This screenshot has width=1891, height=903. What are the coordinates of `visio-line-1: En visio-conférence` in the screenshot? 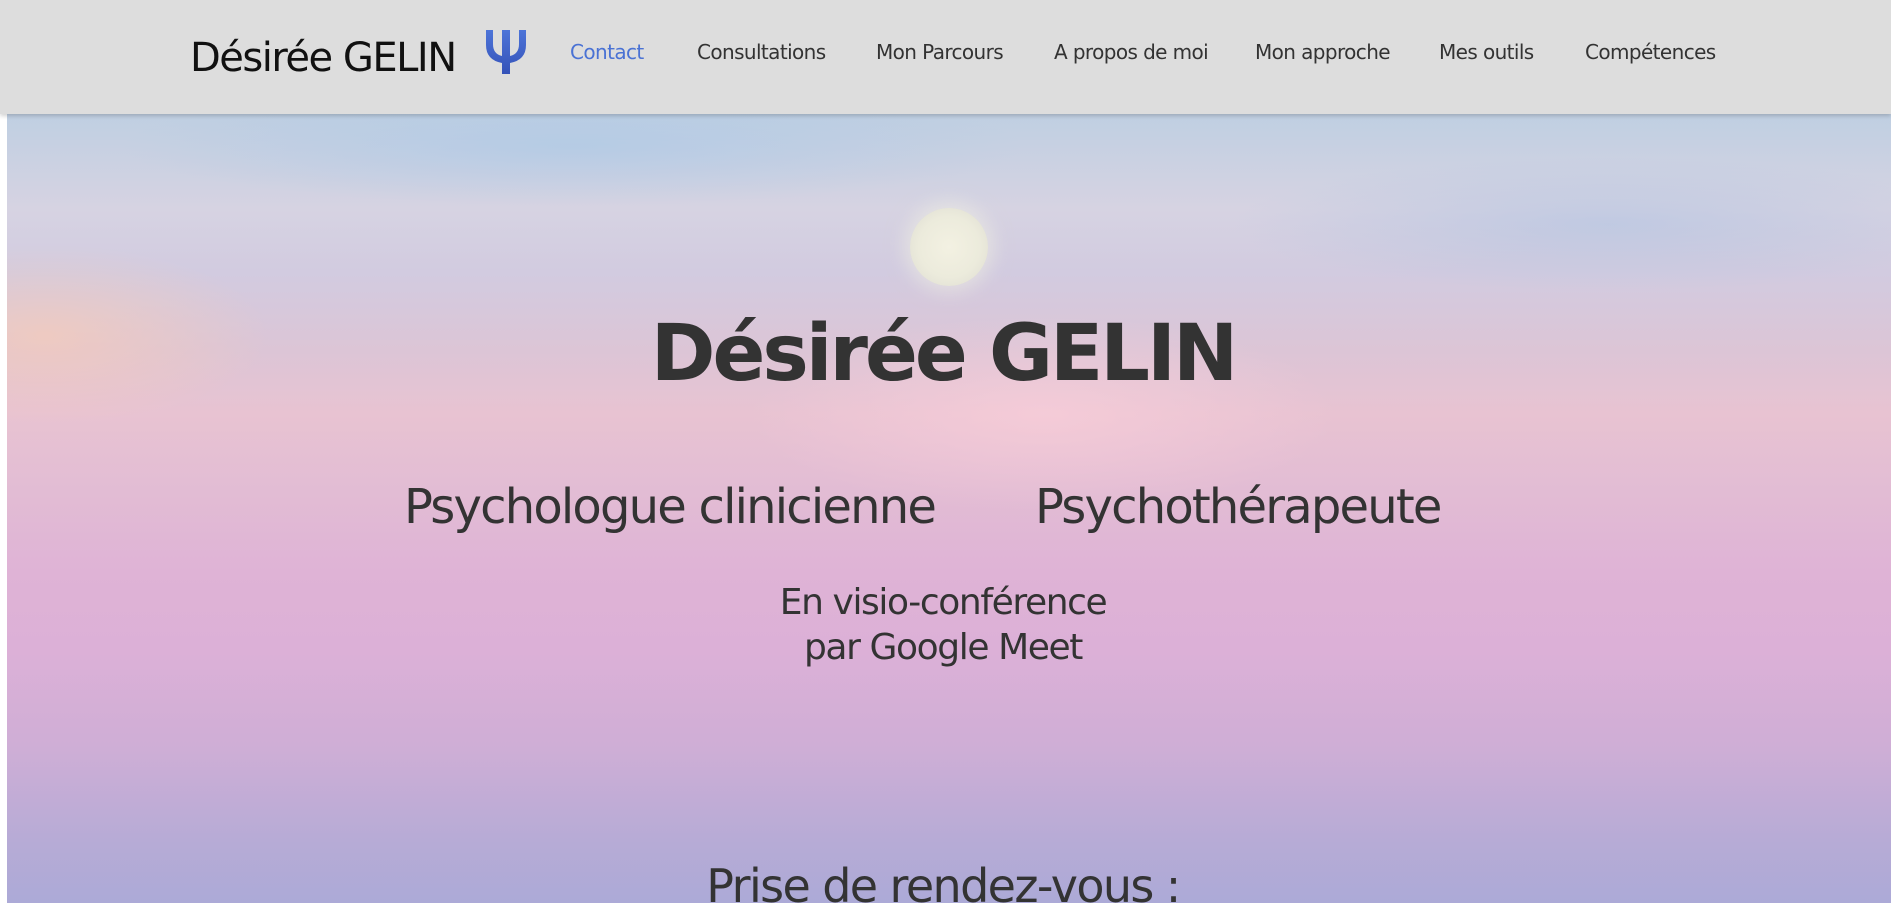 It's located at (943, 602).